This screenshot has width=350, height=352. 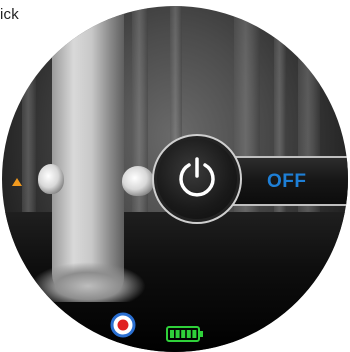 I want to click on power-panel: OFF, so click(x=250, y=179).